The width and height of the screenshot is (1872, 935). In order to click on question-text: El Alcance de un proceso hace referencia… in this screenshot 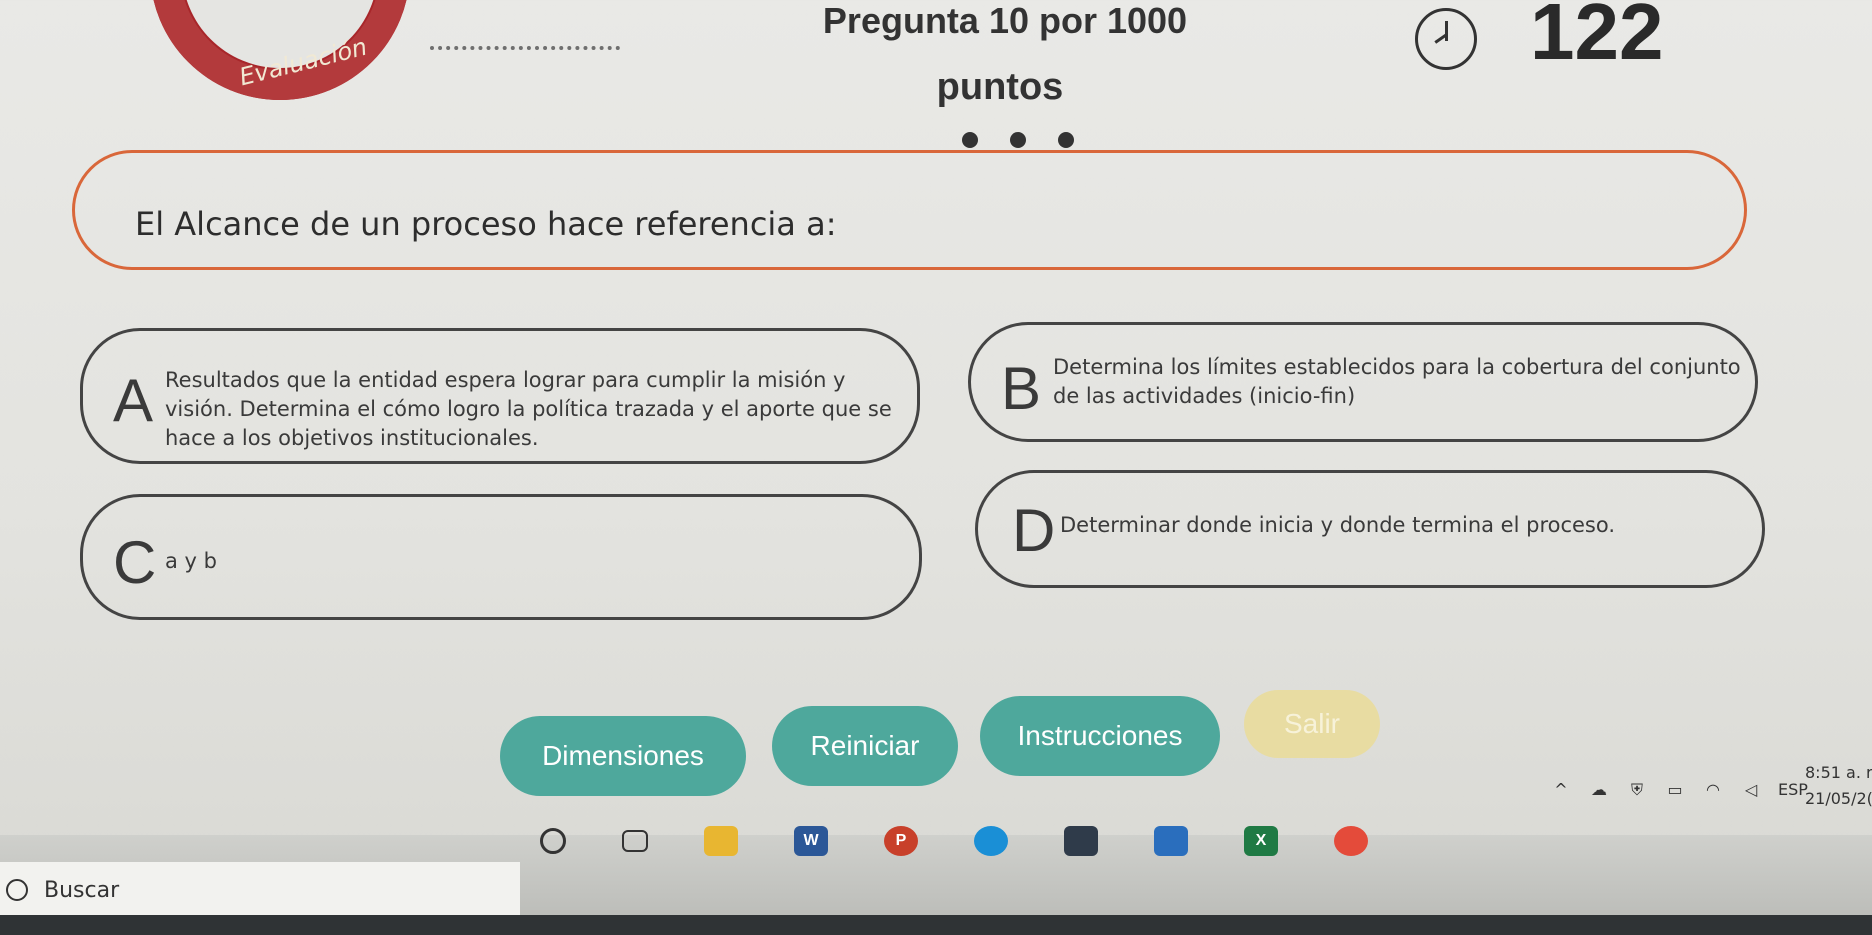, I will do `click(486, 224)`.